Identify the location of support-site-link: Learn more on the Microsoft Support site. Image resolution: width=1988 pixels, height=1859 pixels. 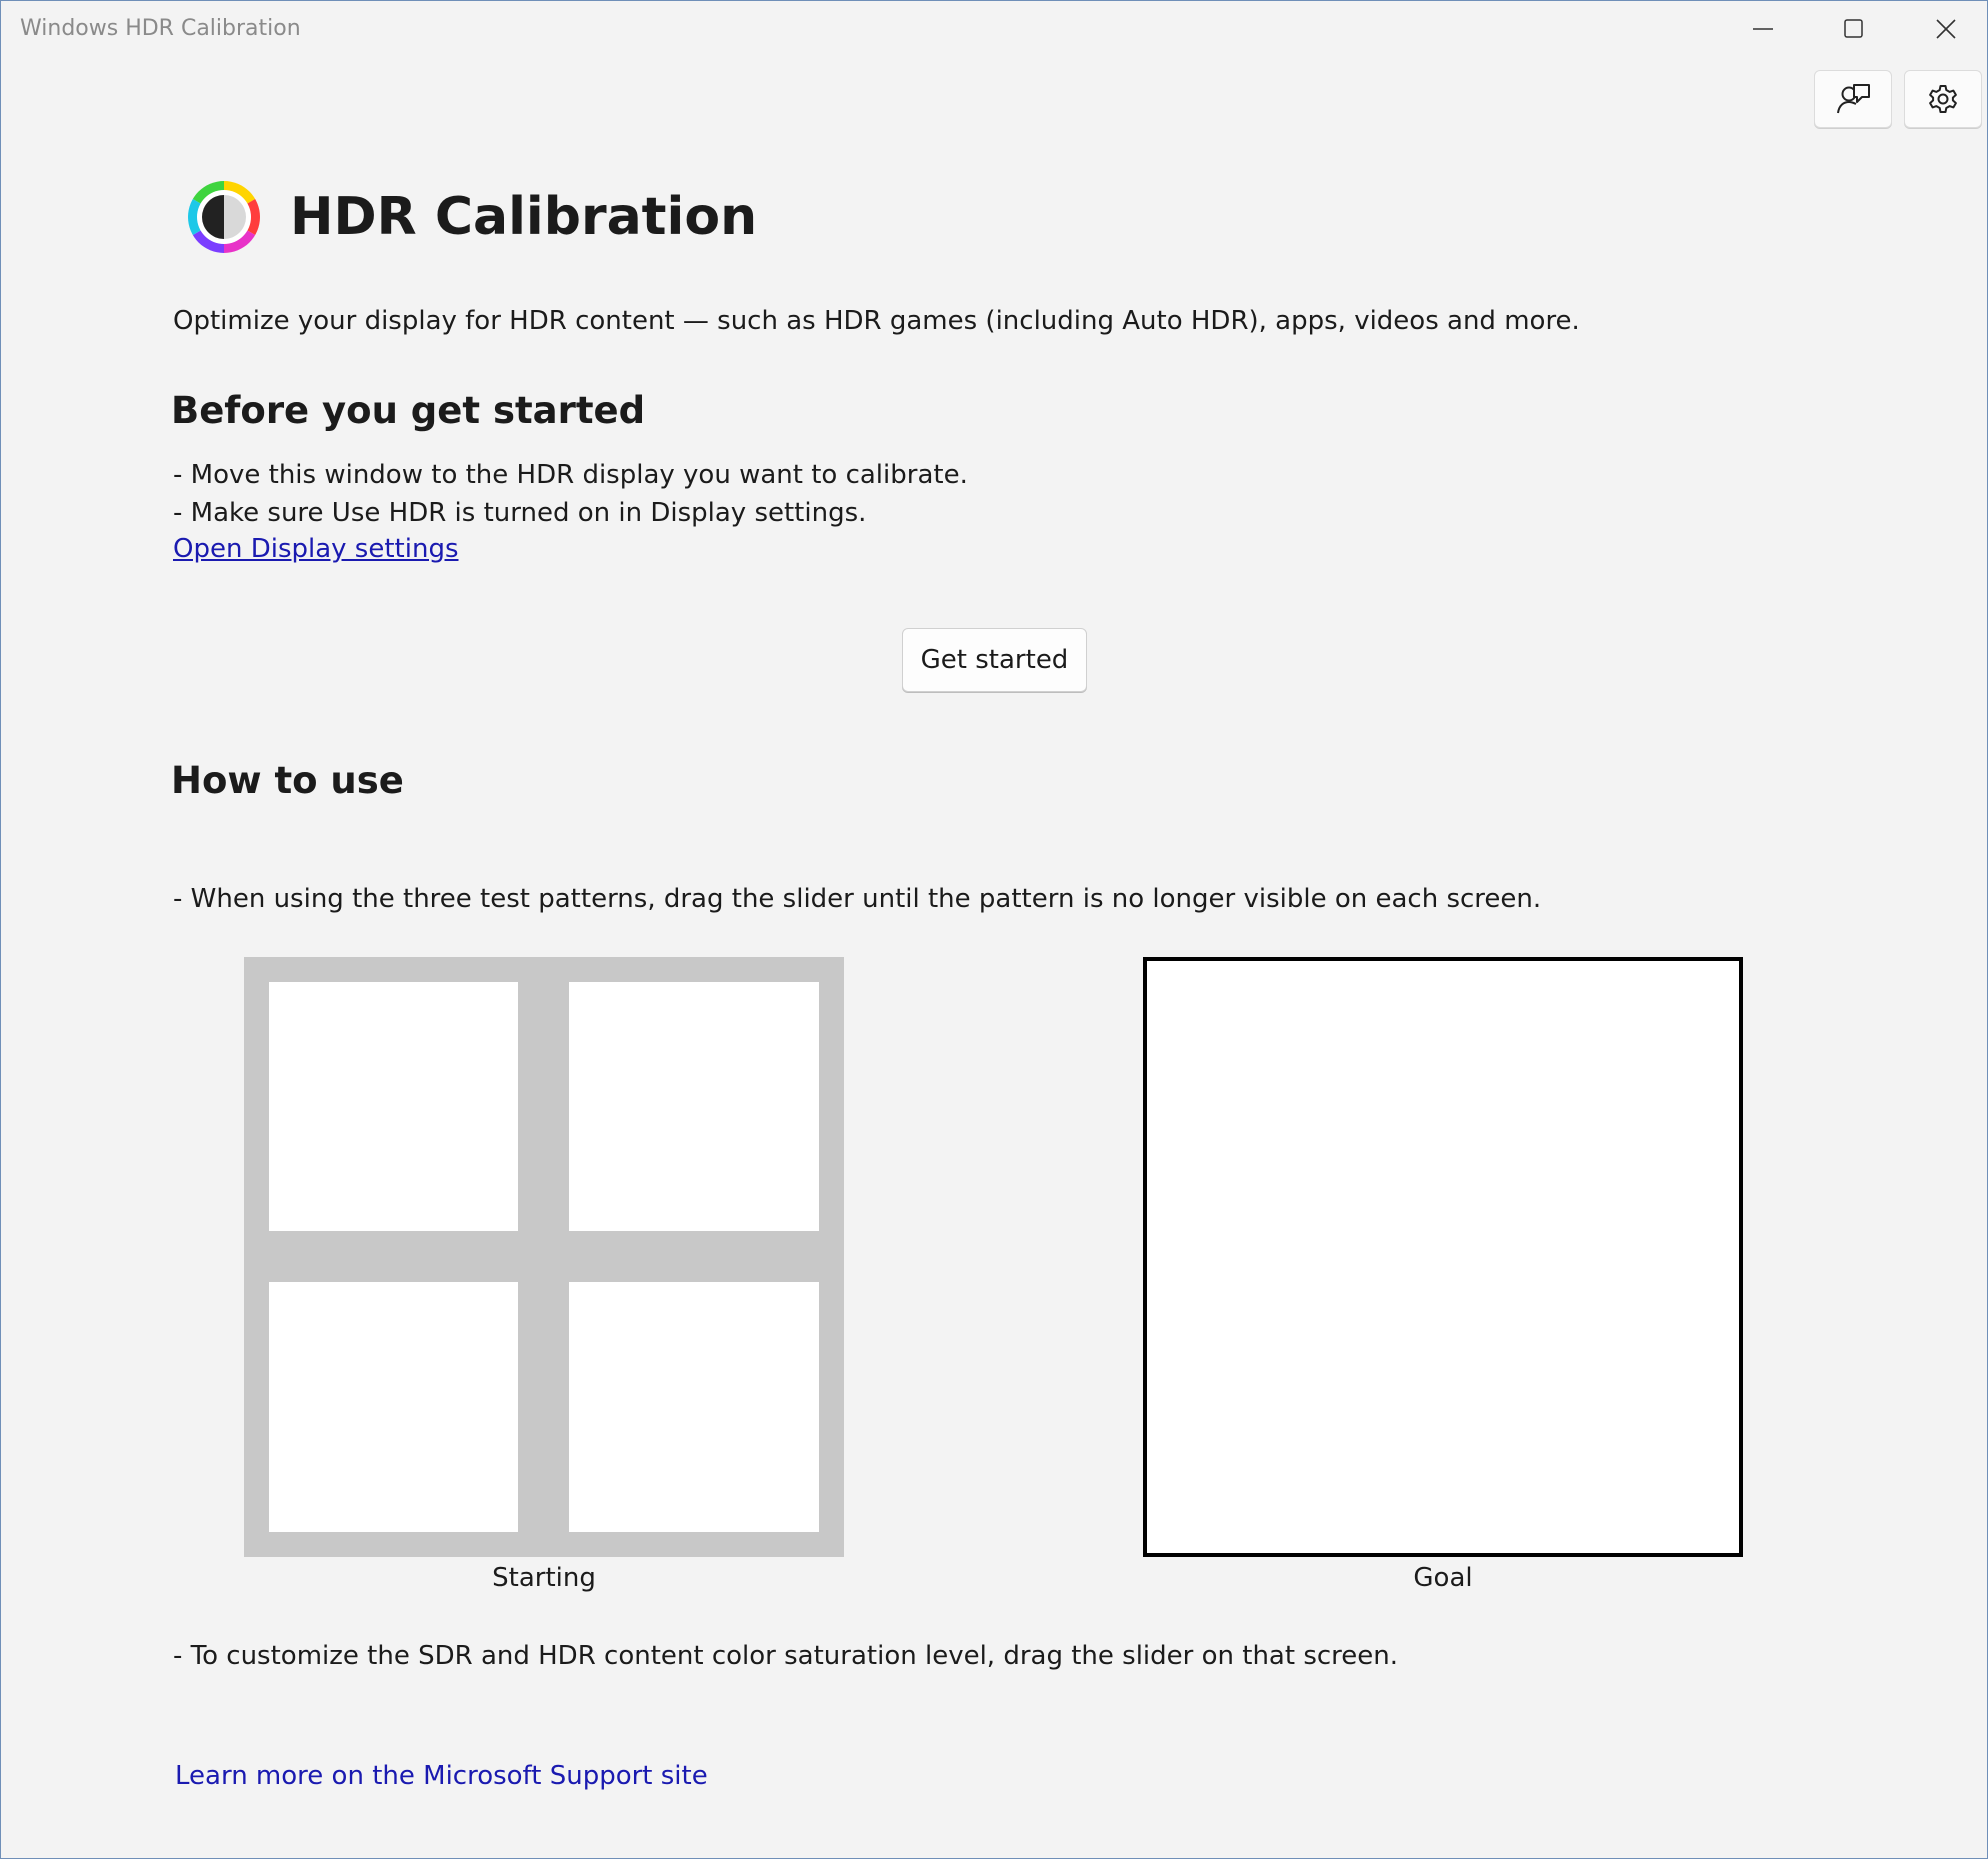
(441, 1776).